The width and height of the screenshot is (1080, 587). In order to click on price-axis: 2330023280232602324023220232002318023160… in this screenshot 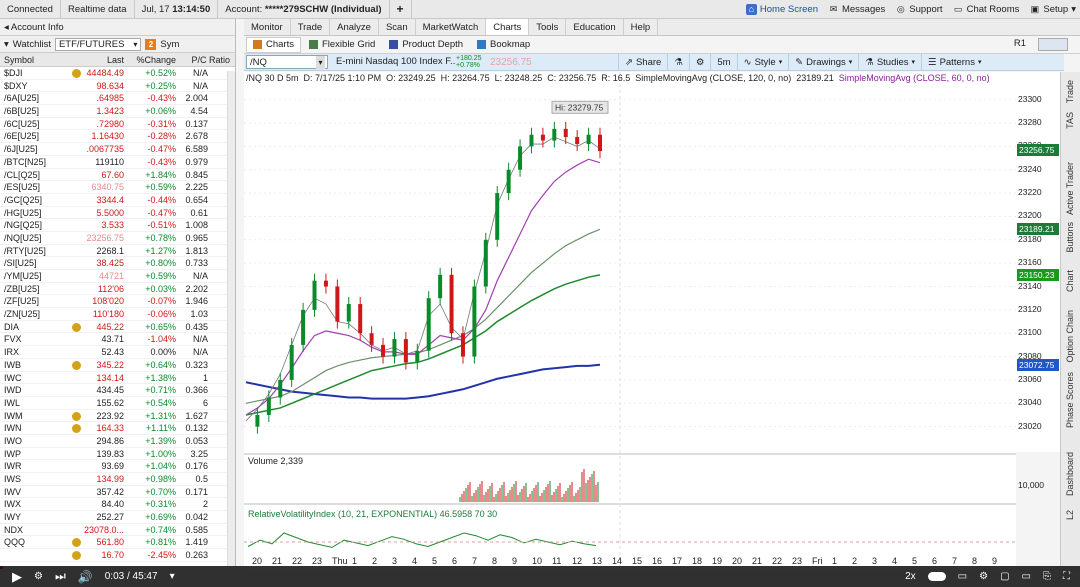, I will do `click(1038, 281)`.